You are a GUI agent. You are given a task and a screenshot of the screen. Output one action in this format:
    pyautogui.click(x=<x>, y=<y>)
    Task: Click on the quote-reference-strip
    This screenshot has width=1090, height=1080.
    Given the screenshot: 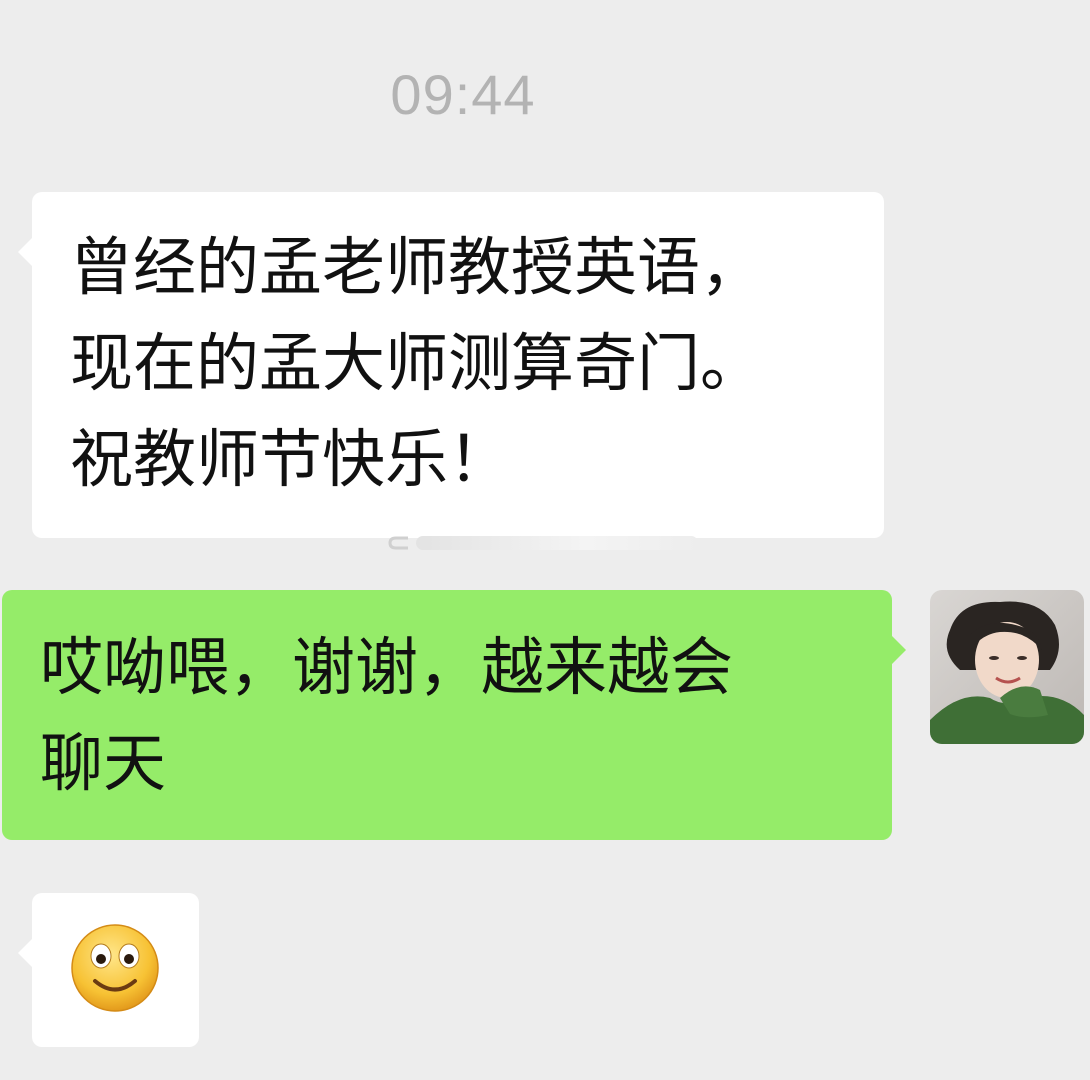 What is the action you would take?
    pyautogui.click(x=543, y=543)
    